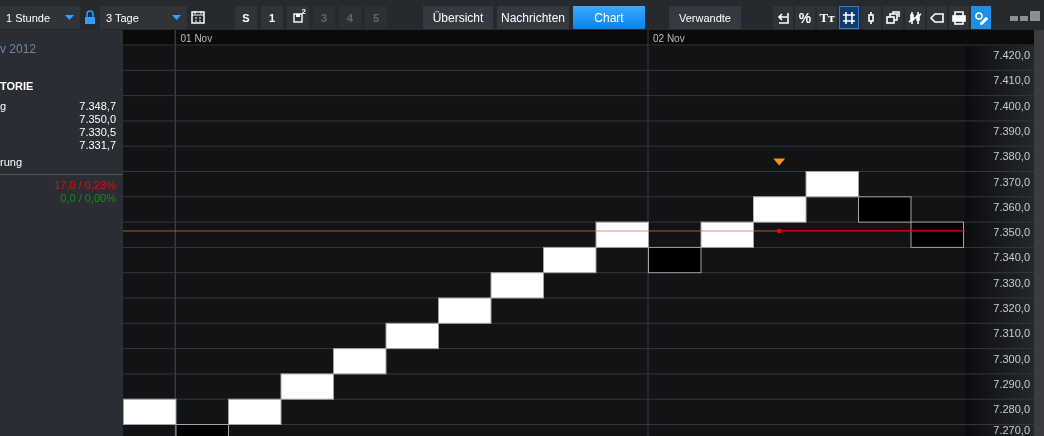 This screenshot has width=1044, height=436. What do you see at coordinates (1011, 55) in the screenshot?
I see `axis-label: 7.420,0` at bounding box center [1011, 55].